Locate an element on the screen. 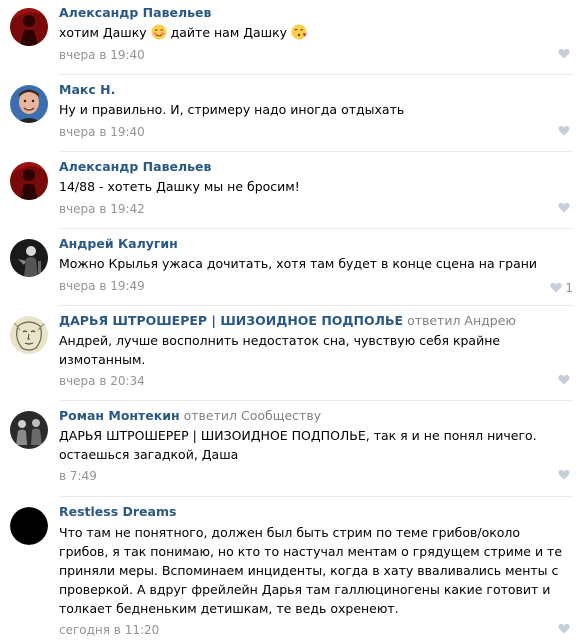  sketch-face-avatar-icon is located at coordinates (29, 335).